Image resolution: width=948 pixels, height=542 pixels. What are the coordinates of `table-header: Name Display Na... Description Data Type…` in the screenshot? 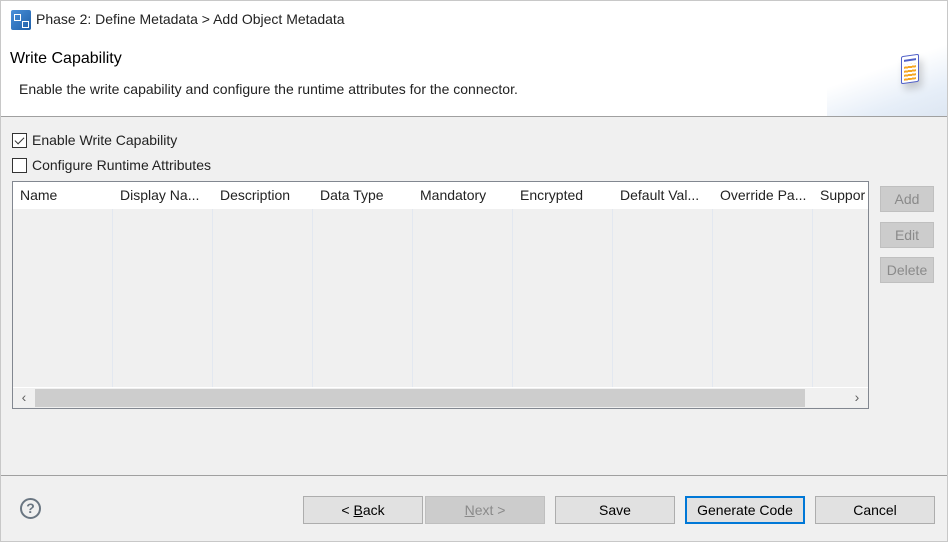 It's located at (440, 195).